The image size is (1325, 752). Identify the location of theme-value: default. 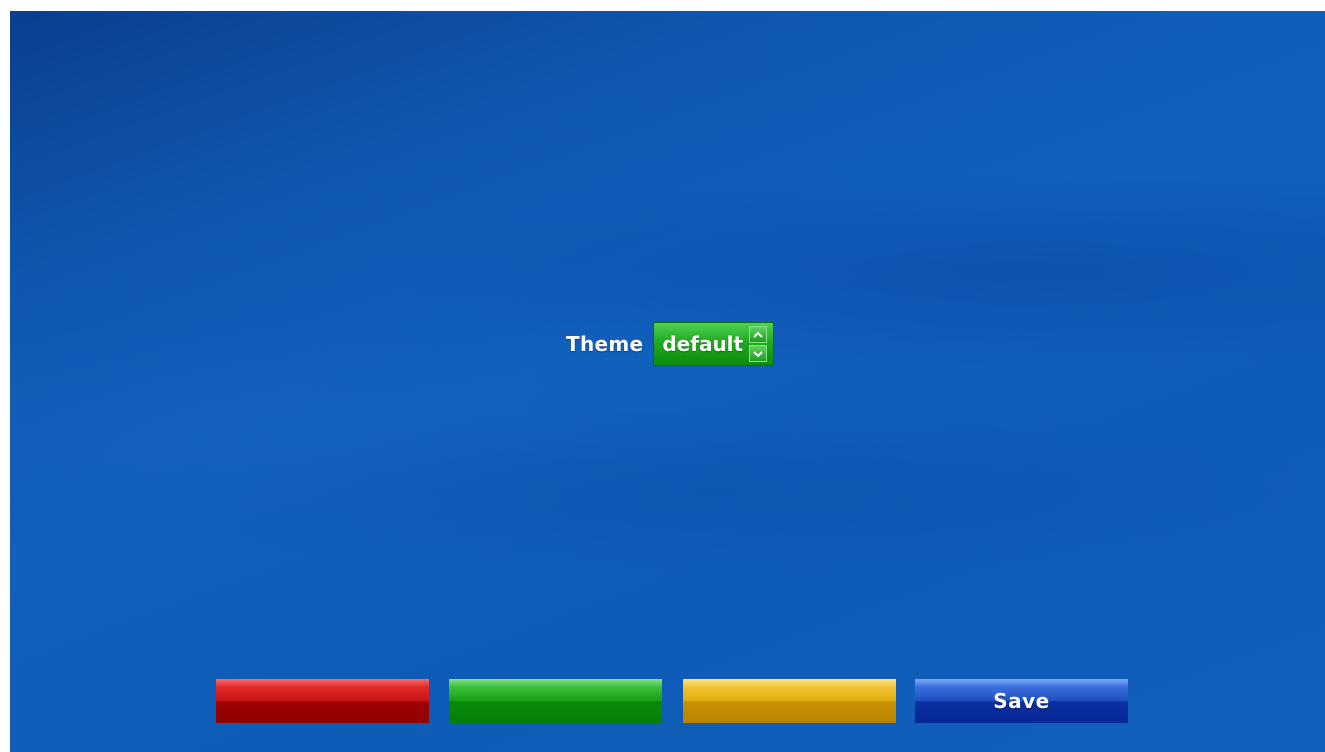
(703, 344).